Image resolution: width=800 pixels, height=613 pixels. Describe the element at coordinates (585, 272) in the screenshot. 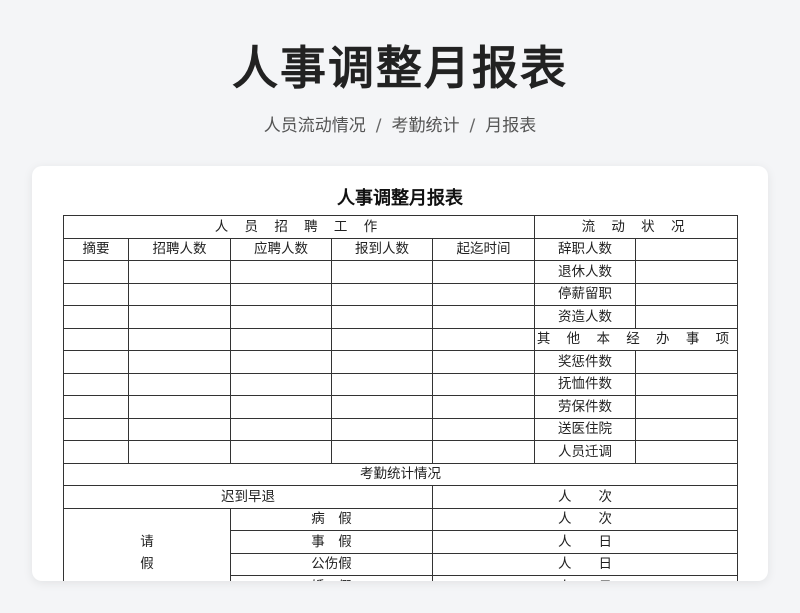

I see `flow-item-label: 退休人数` at that location.